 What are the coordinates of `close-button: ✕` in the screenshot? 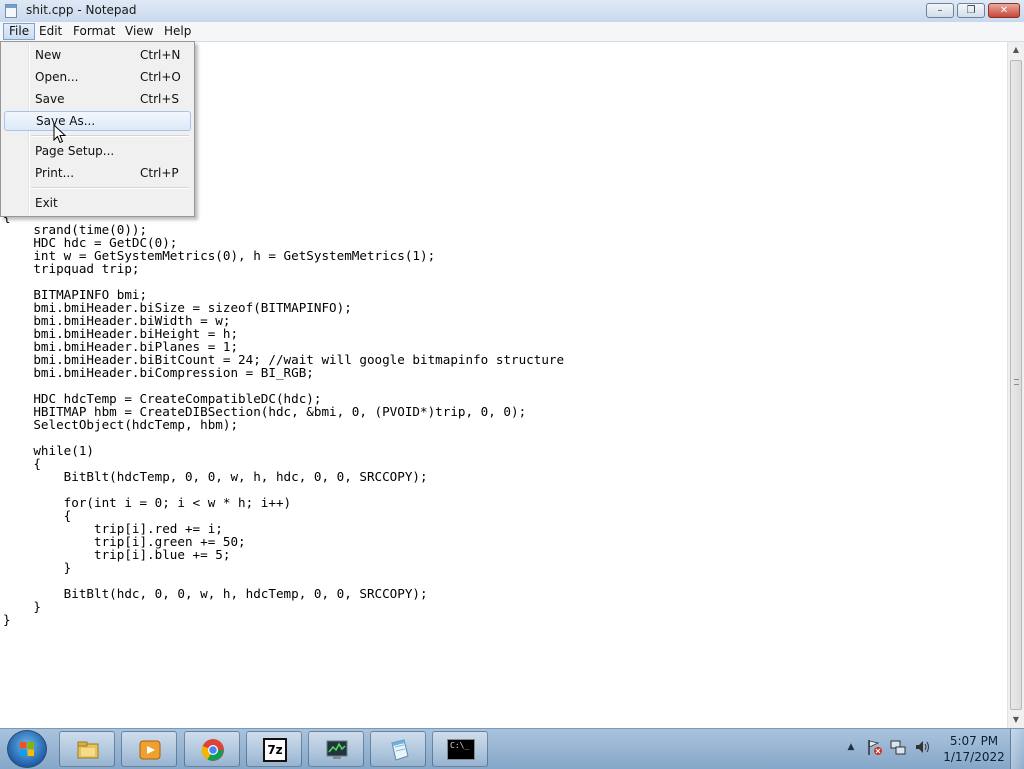 It's located at (1004, 10).